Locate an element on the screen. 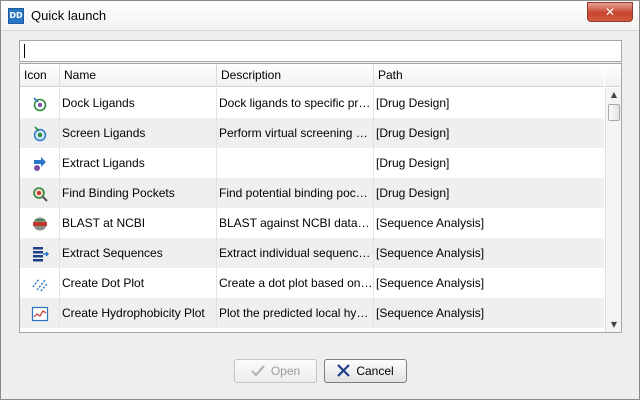 Image resolution: width=640 pixels, height=400 pixels. search-input is located at coordinates (320, 51).